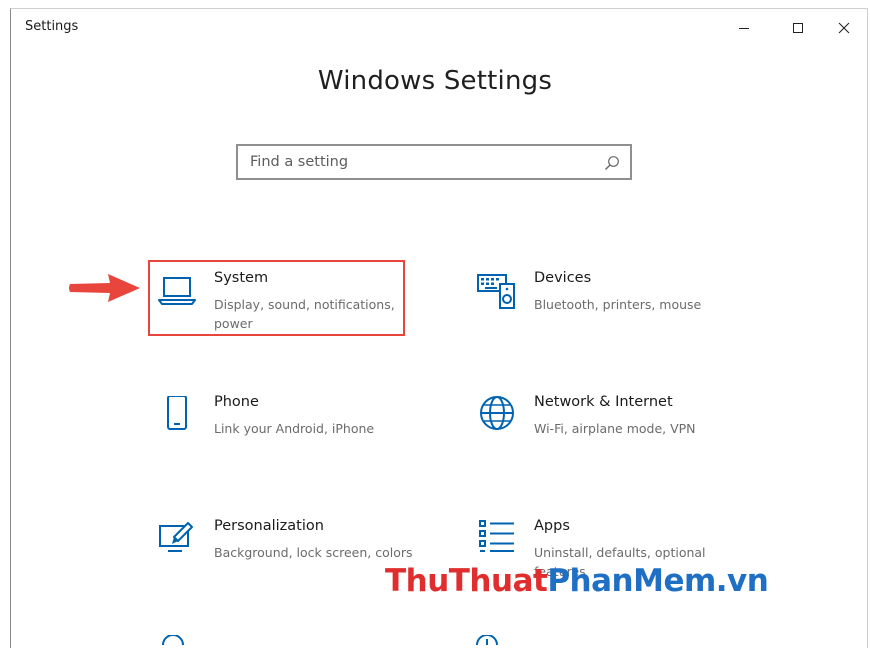  Describe the element at coordinates (466, 581) in the screenshot. I see `watermark-part1: ThuThuat` at that location.